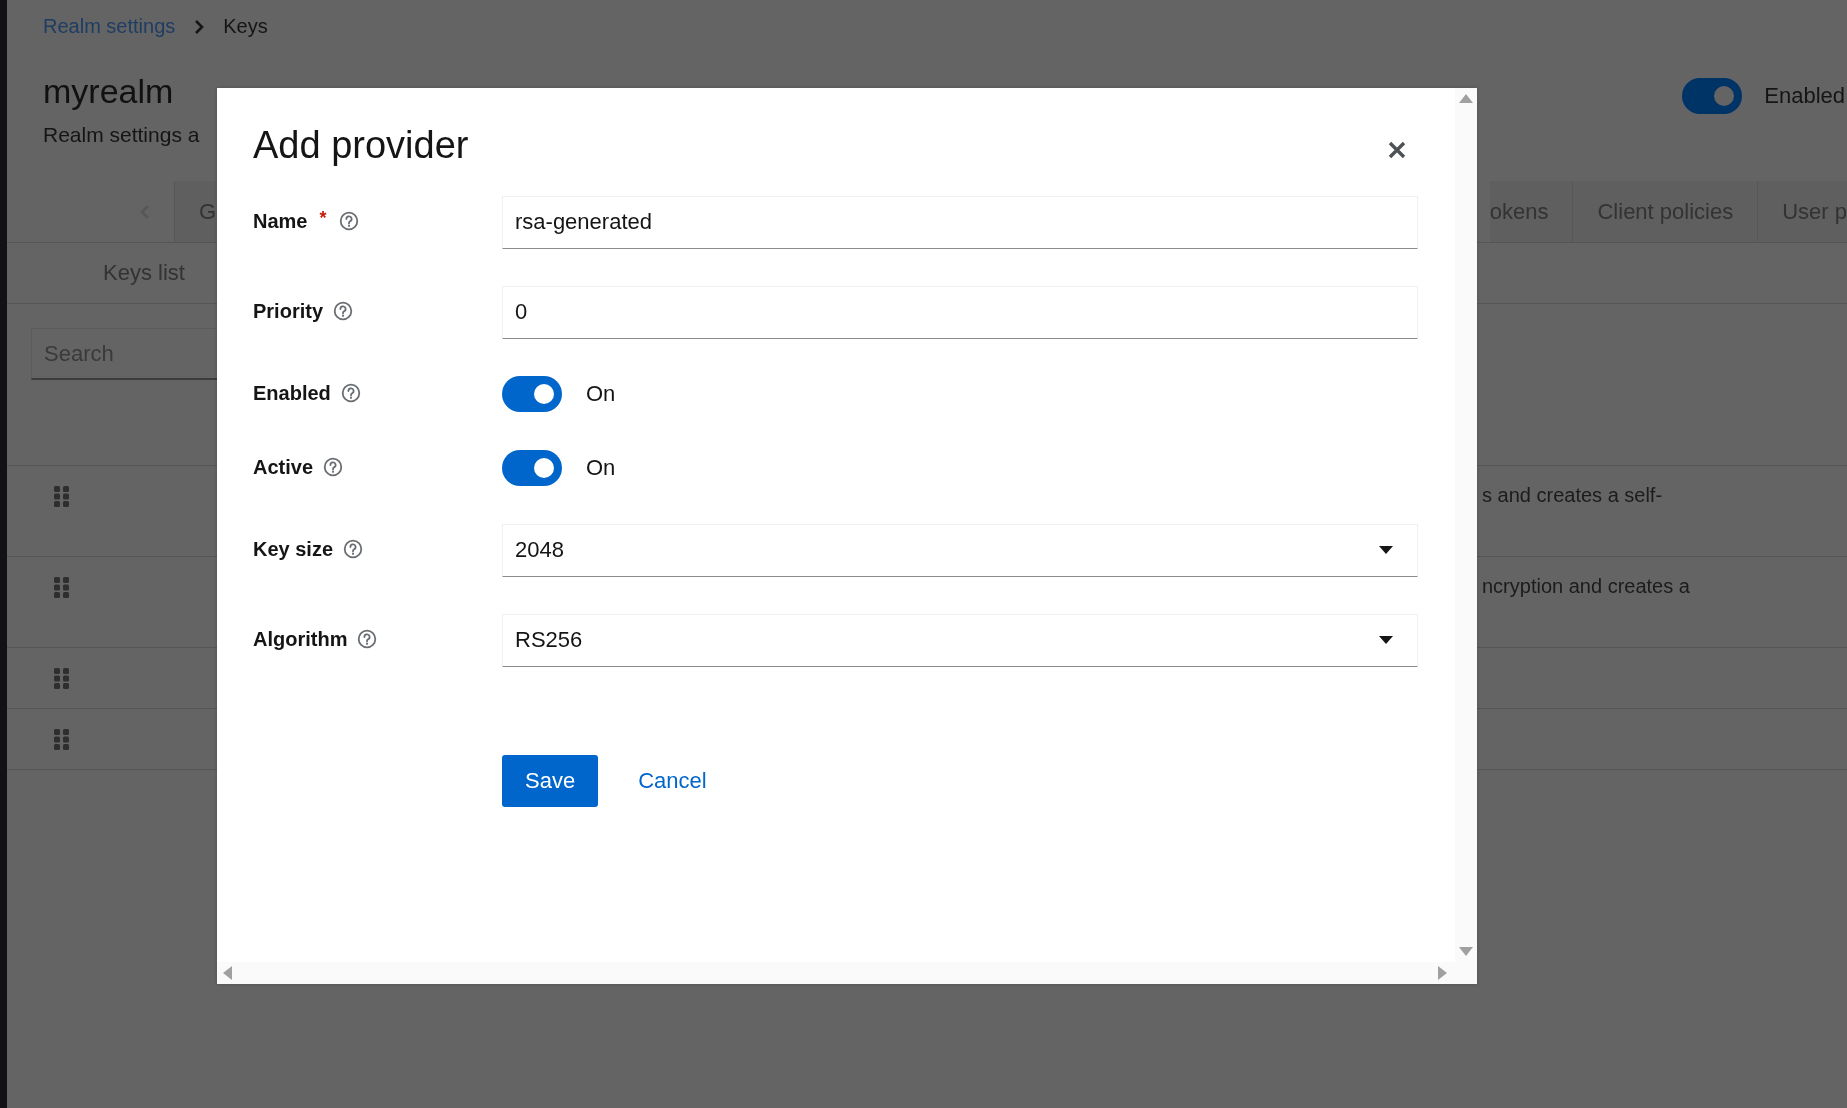 Image resolution: width=1847 pixels, height=1108 pixels. What do you see at coordinates (1397, 150) in the screenshot?
I see `close-icon` at bounding box center [1397, 150].